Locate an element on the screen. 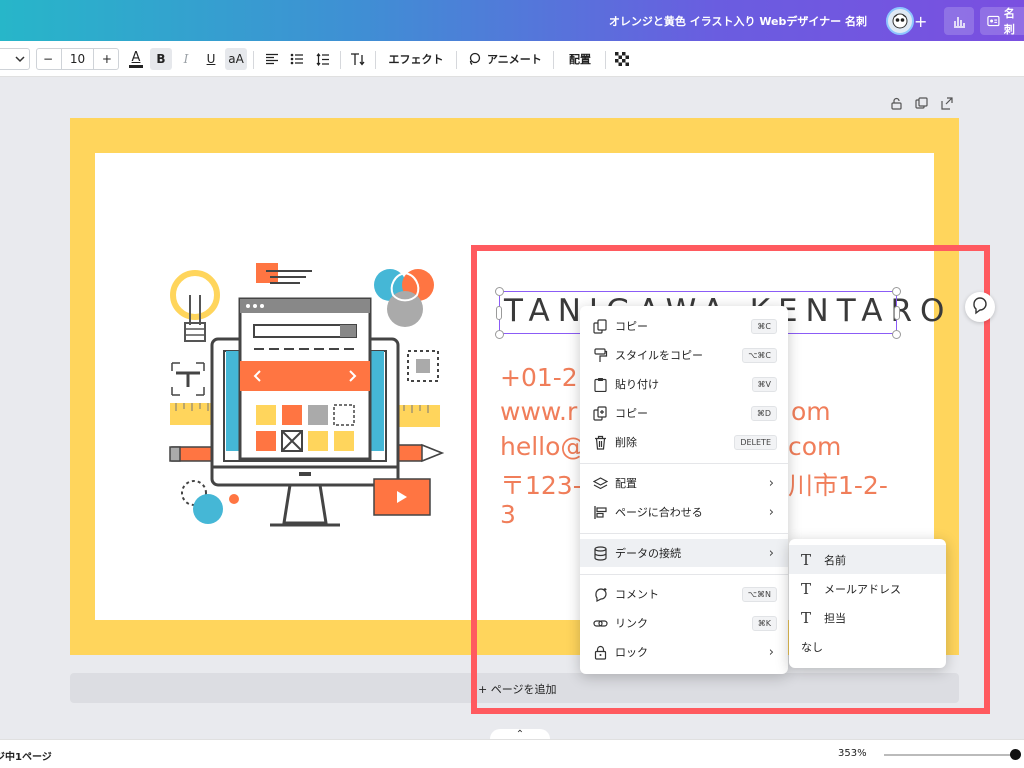 The height and width of the screenshot is (768, 1024). menu-item-label: スタイルをコピー is located at coordinates (659, 355).